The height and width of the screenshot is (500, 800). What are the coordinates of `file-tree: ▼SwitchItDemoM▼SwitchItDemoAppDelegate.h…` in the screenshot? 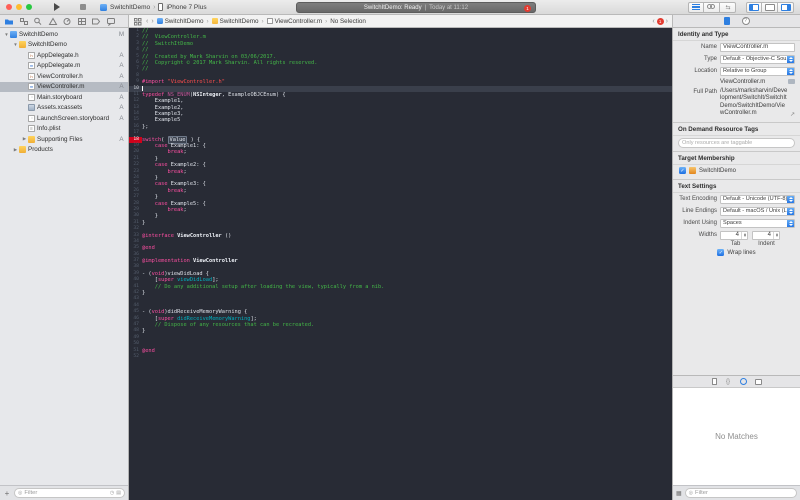 It's located at (64, 91).